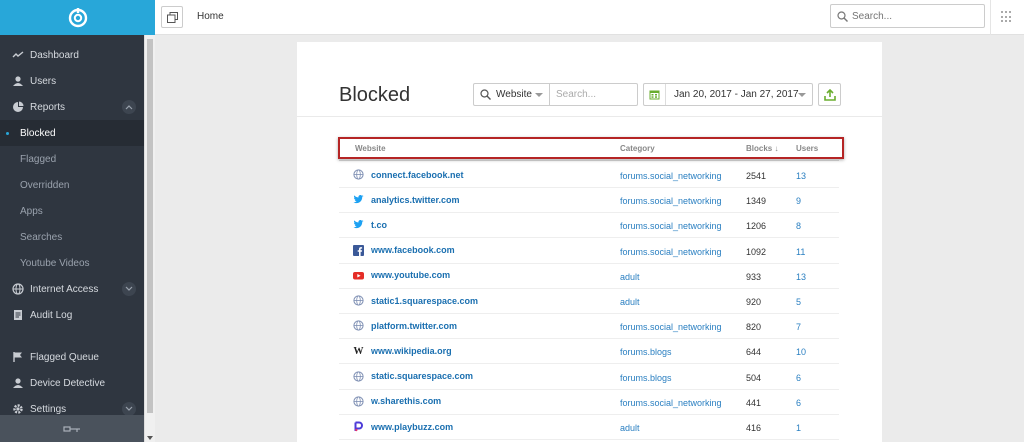 The image size is (1024, 442). I want to click on scrollbar-thumb, so click(150, 226).